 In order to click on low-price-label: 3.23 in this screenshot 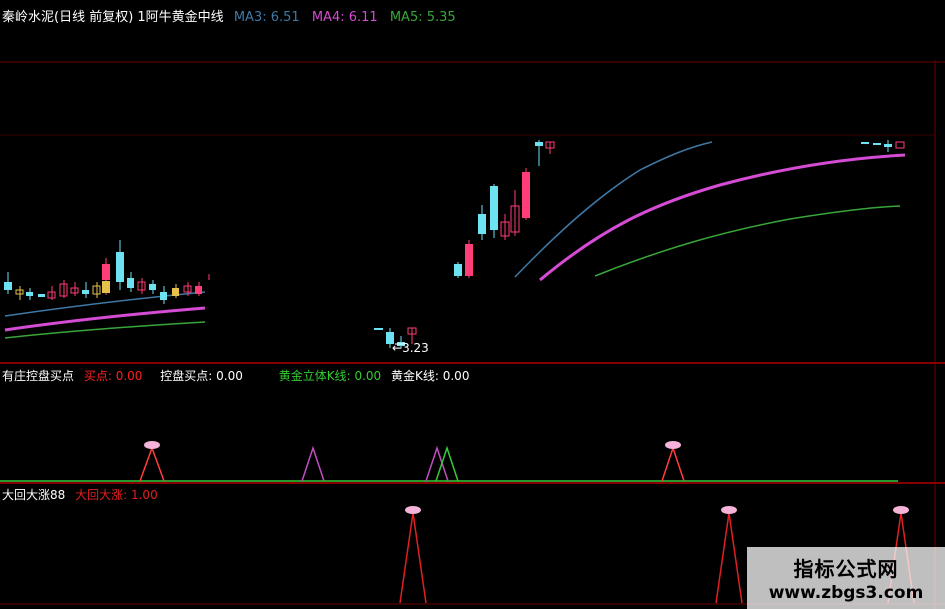, I will do `click(415, 348)`.